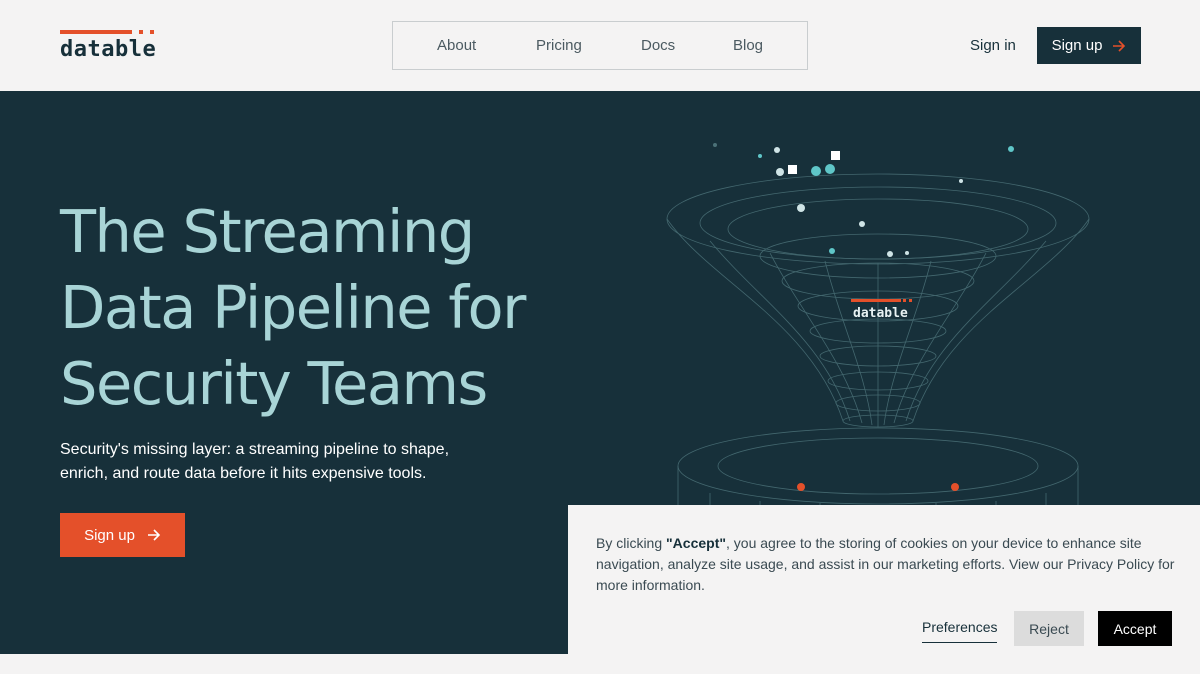 Image resolution: width=1200 pixels, height=674 pixels. What do you see at coordinates (1077, 45) in the screenshot?
I see `sign-up-label: Sign up` at bounding box center [1077, 45].